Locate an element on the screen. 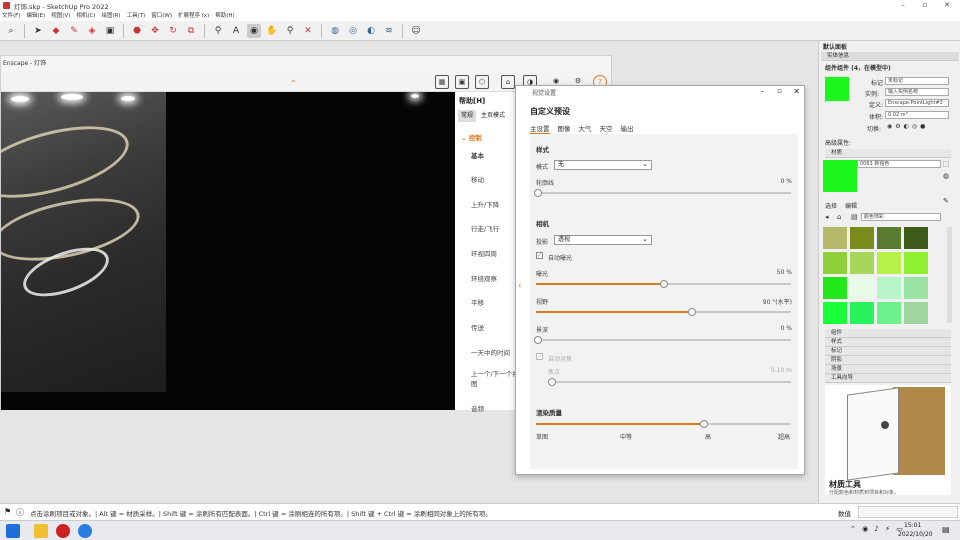  menu-tools: 工具(T) is located at coordinates (136, 16).